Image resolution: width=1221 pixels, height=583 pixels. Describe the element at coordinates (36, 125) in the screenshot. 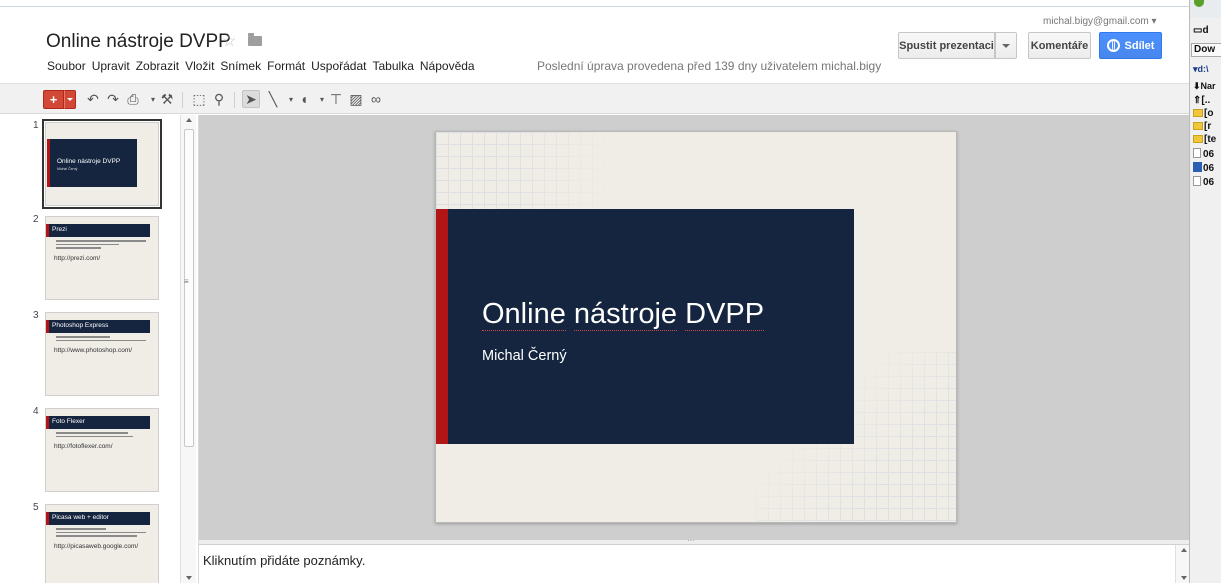

I see `slide-number: 1` at that location.